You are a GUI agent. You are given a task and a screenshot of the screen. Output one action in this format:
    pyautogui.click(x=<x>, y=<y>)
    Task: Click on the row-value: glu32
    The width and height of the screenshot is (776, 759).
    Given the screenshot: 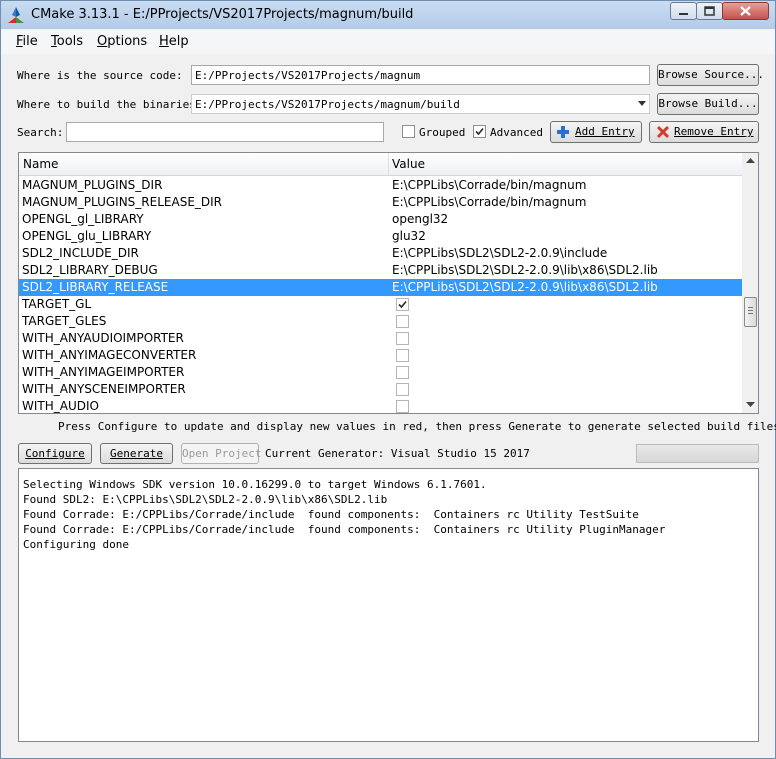 What is the action you would take?
    pyautogui.click(x=409, y=236)
    